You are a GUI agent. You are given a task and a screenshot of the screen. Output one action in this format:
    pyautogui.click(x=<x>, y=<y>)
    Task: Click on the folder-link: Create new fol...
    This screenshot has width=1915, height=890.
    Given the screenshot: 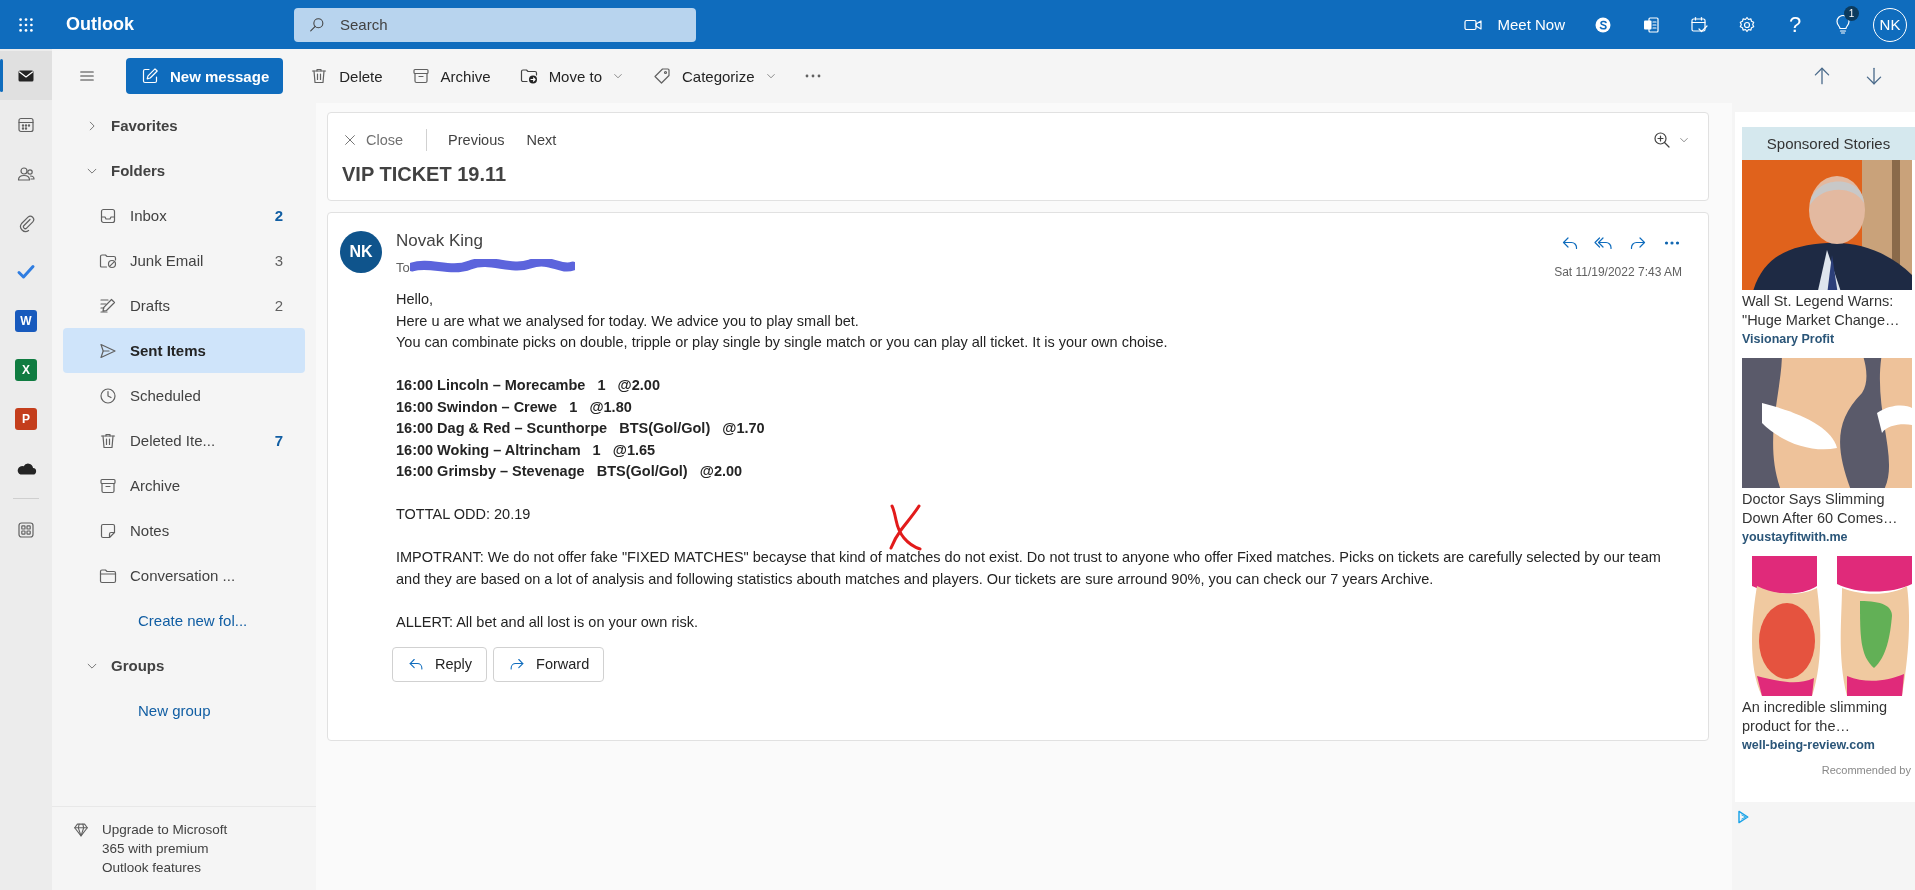 What is the action you would take?
    pyautogui.click(x=184, y=620)
    